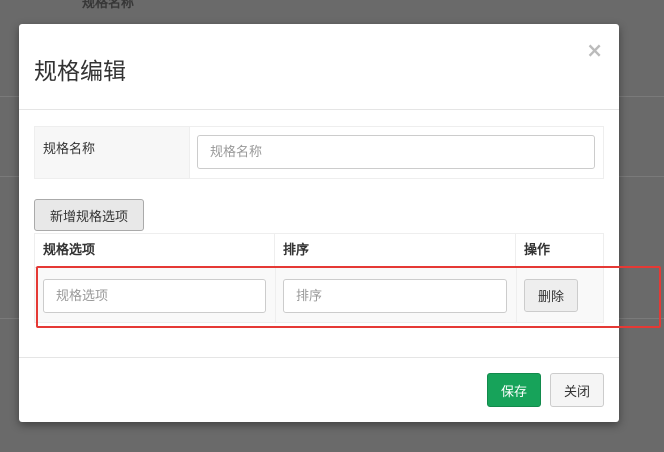 The image size is (664, 452). Describe the element at coordinates (396, 152) in the screenshot. I see `spec-name-input` at that location.